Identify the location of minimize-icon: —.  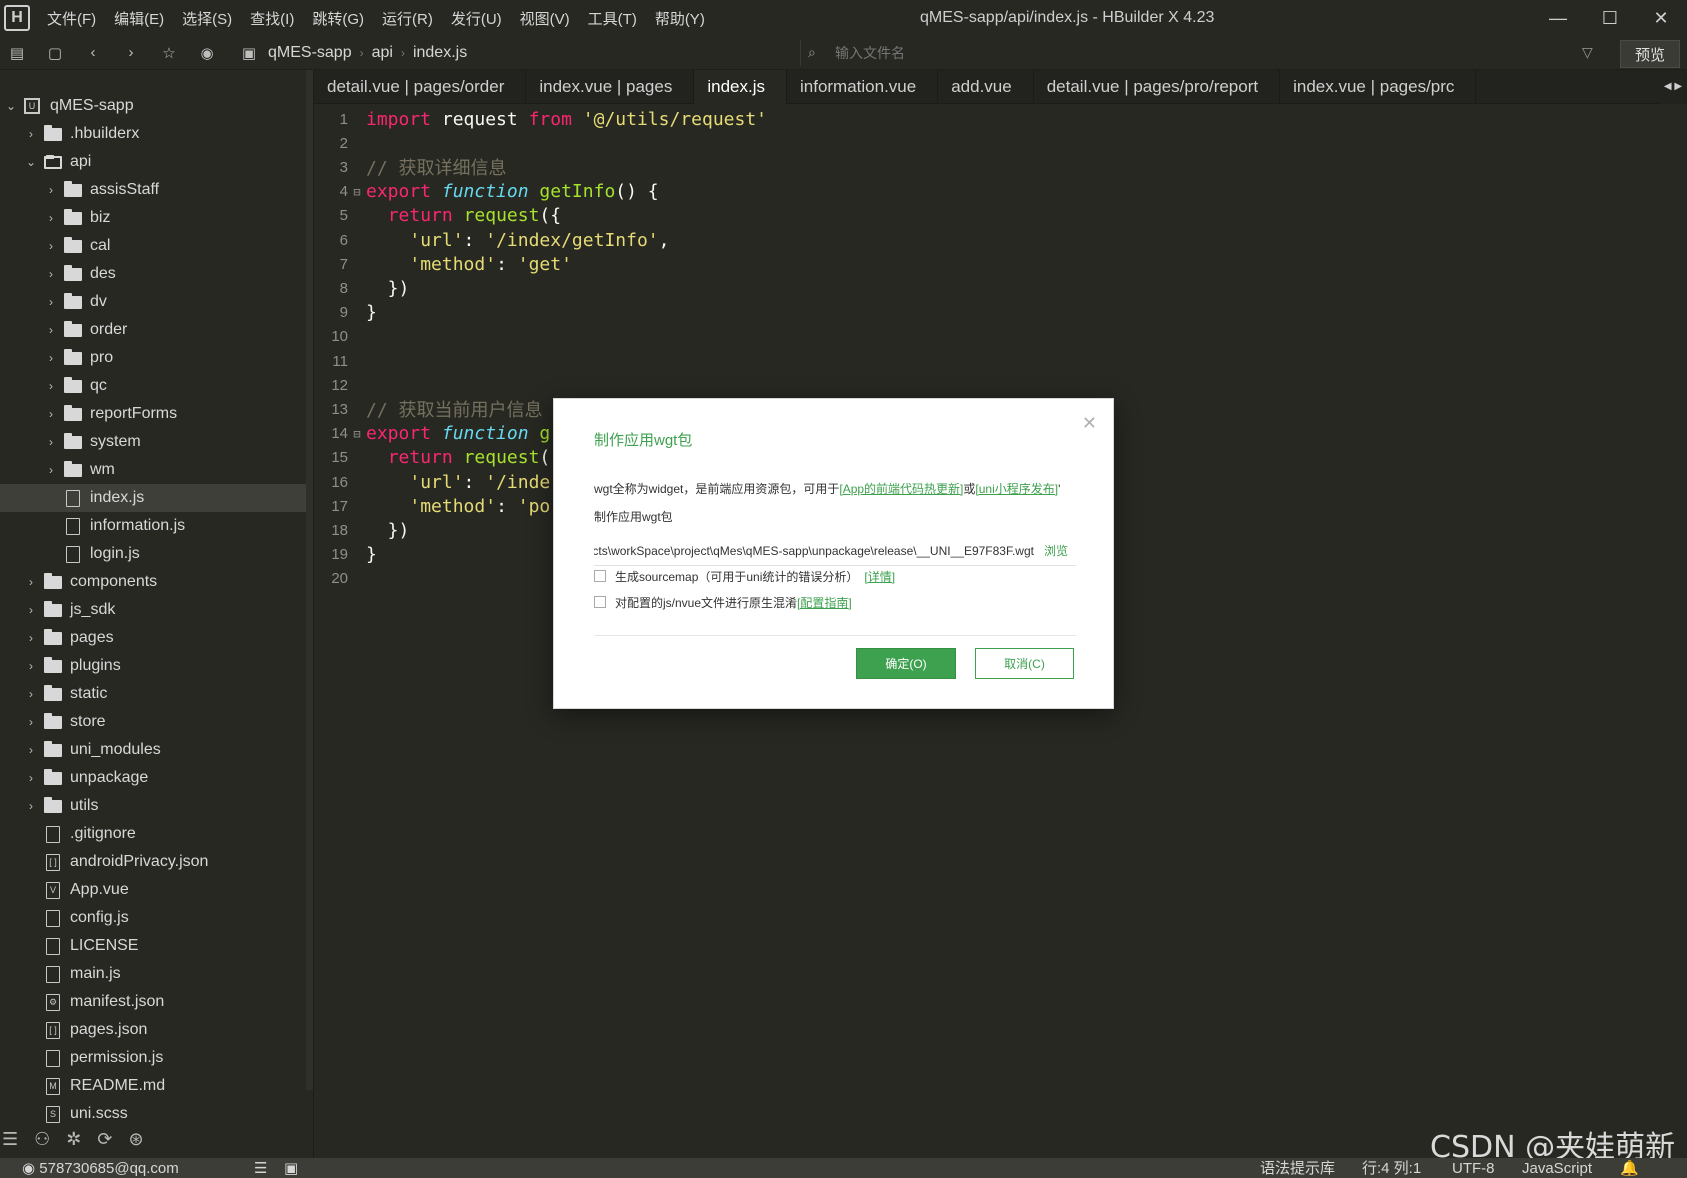
(1558, 18).